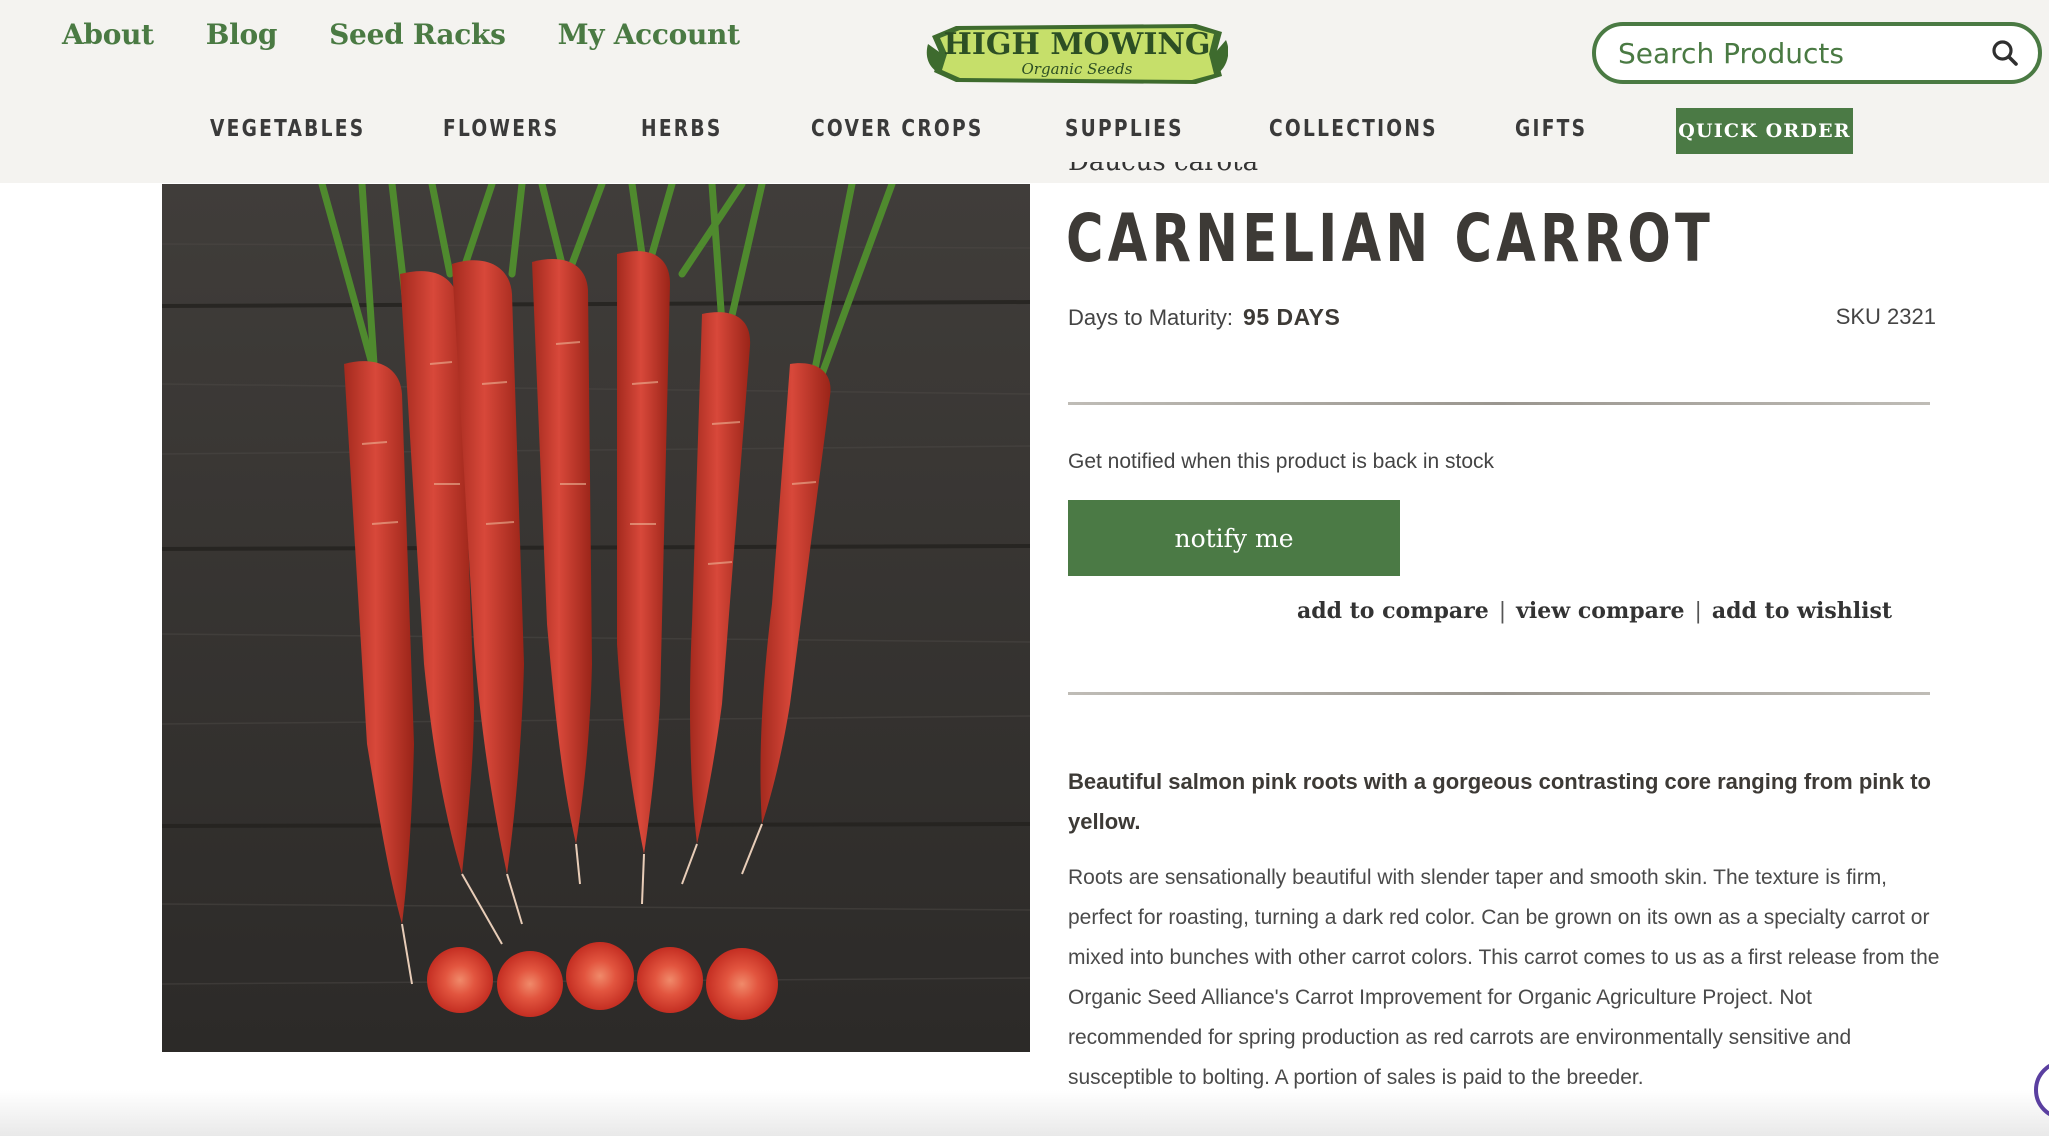  Describe the element at coordinates (1024, 1113) in the screenshot. I see `bottom-fade` at that location.